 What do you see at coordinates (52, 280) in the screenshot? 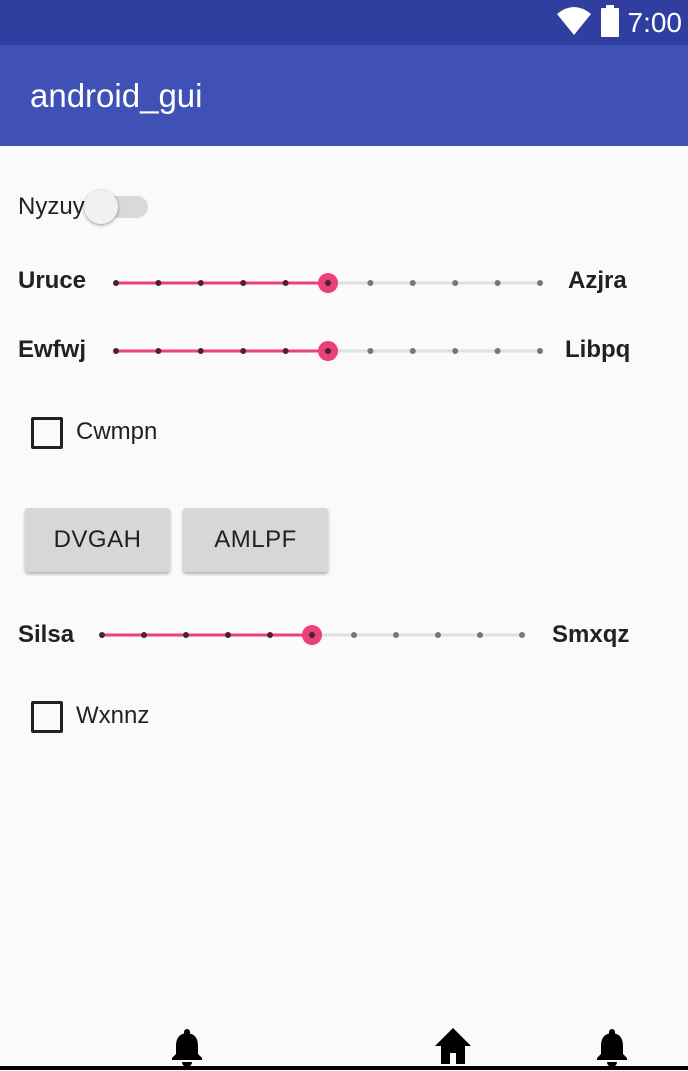
I see `slider-1-left-label: Uruce` at bounding box center [52, 280].